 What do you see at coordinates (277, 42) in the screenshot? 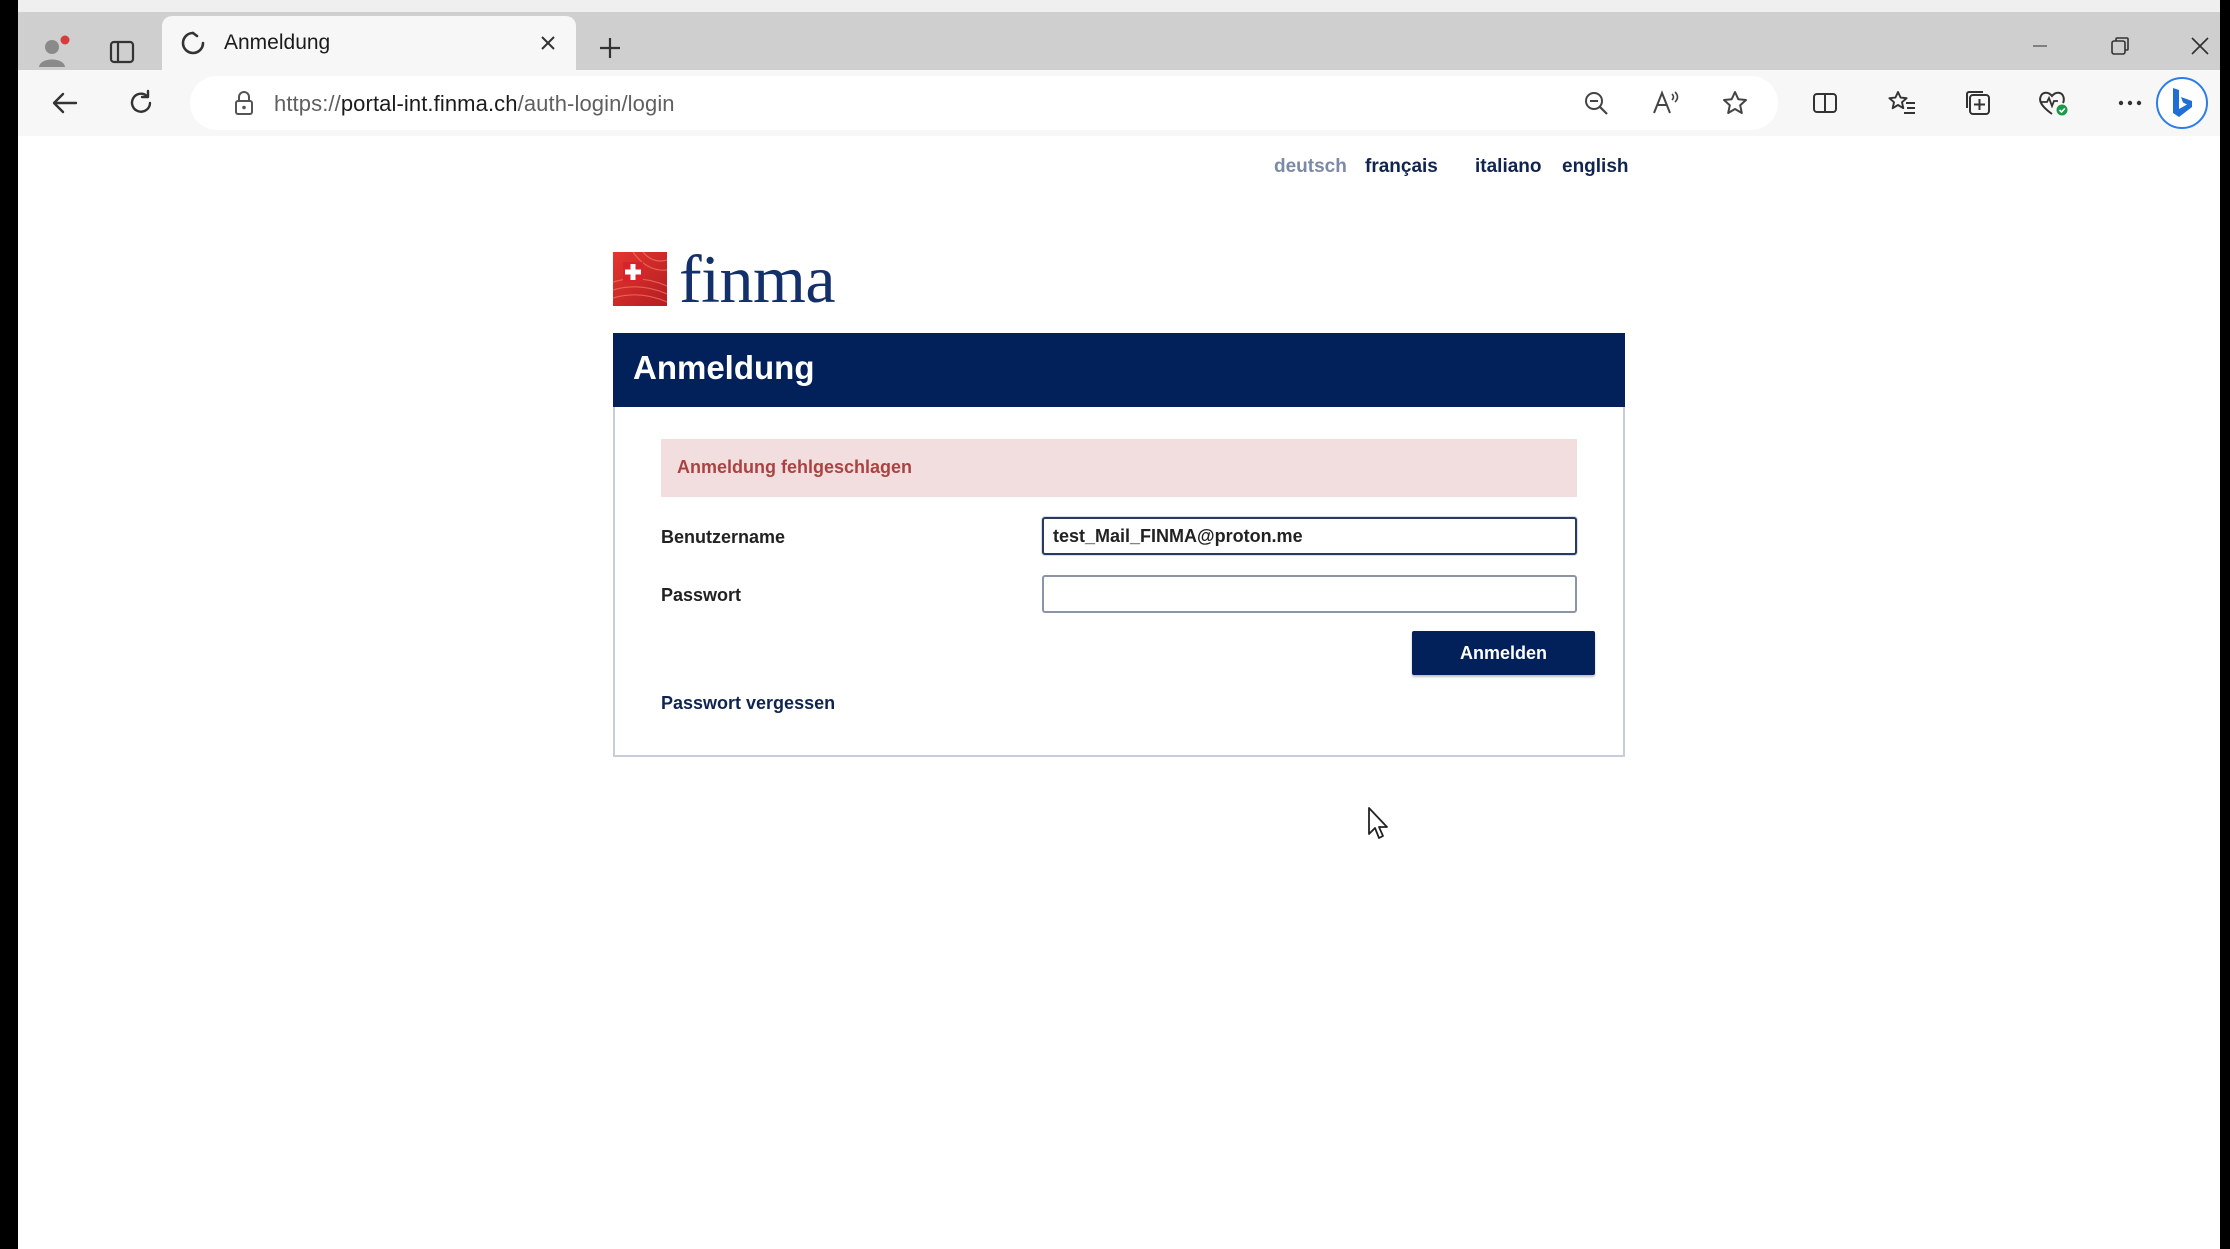
I see `tab-title: Anmeldung` at bounding box center [277, 42].